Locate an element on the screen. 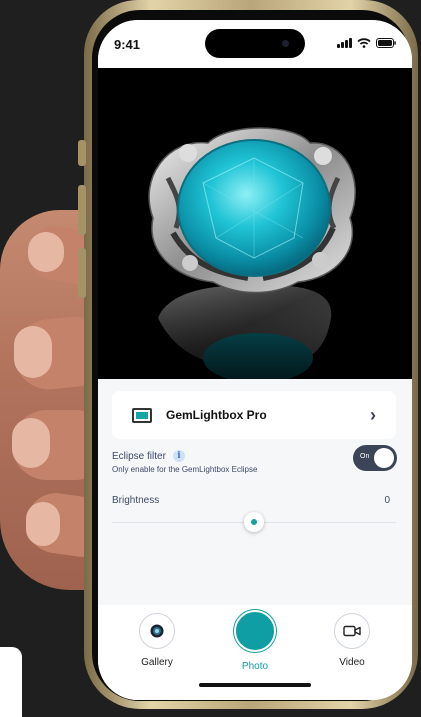  tab-gallery-label: Gallery is located at coordinates (157, 662).